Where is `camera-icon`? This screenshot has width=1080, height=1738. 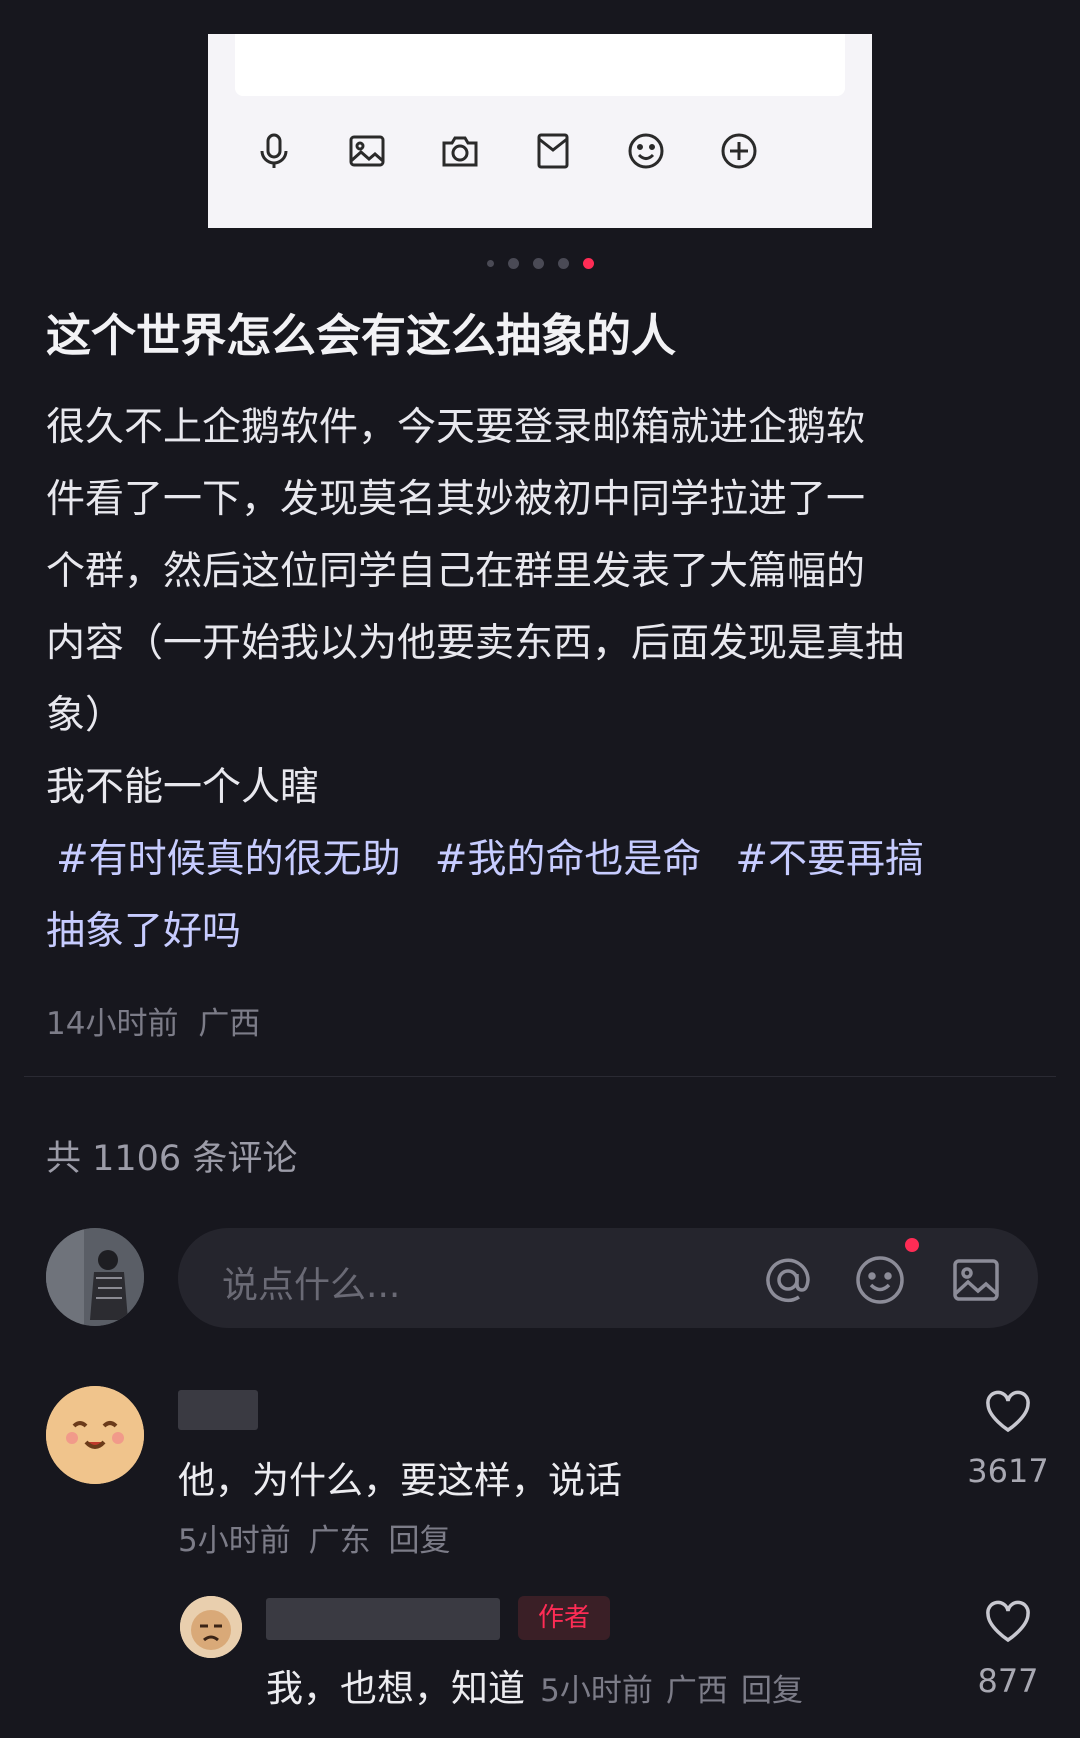
camera-icon is located at coordinates (460, 151).